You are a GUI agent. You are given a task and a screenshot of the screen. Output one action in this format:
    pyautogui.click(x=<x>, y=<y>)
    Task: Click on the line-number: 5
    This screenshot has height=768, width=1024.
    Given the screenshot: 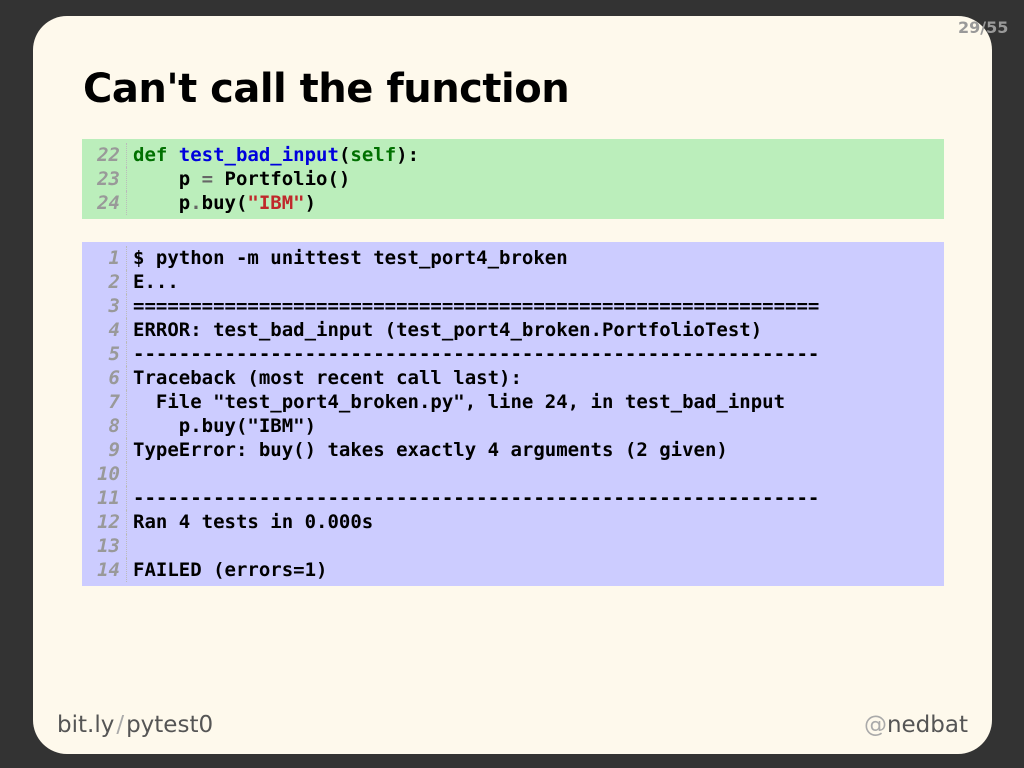 What is the action you would take?
    pyautogui.click(x=104, y=354)
    